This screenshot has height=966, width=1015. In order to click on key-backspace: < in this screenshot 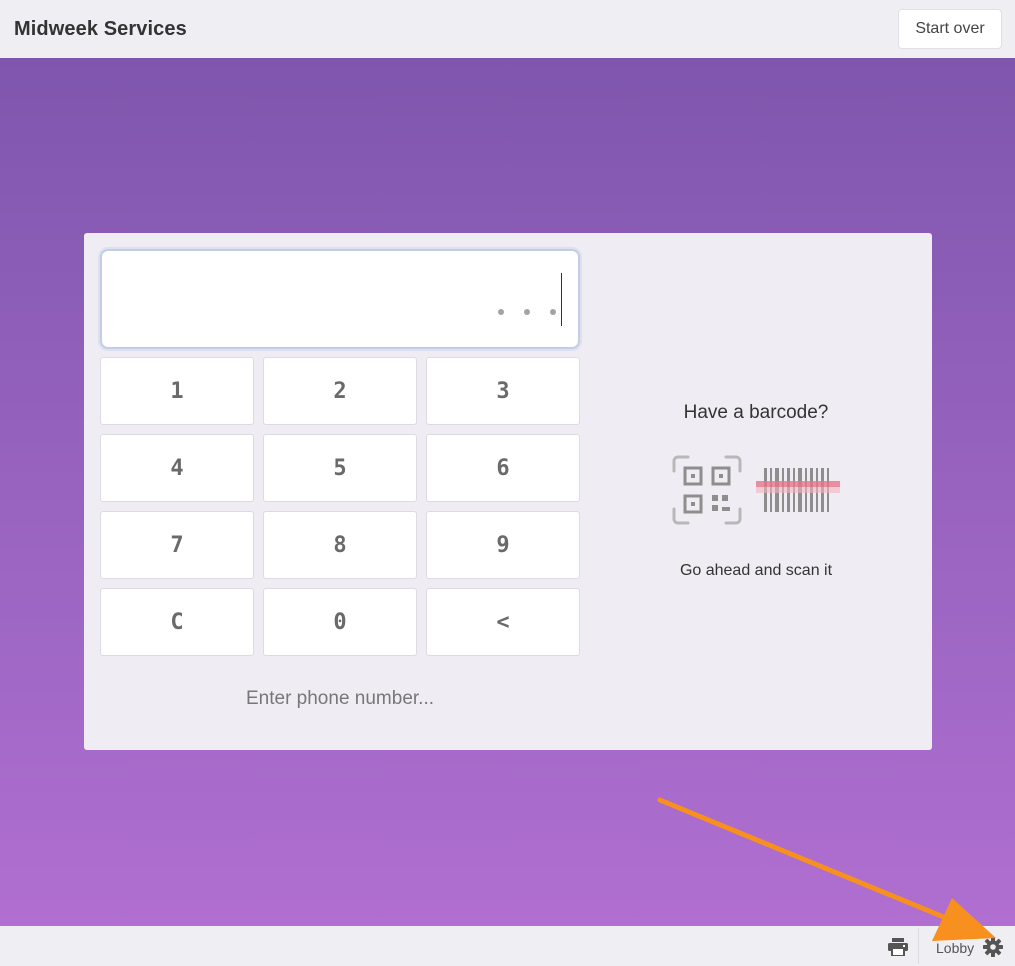, I will do `click(503, 622)`.